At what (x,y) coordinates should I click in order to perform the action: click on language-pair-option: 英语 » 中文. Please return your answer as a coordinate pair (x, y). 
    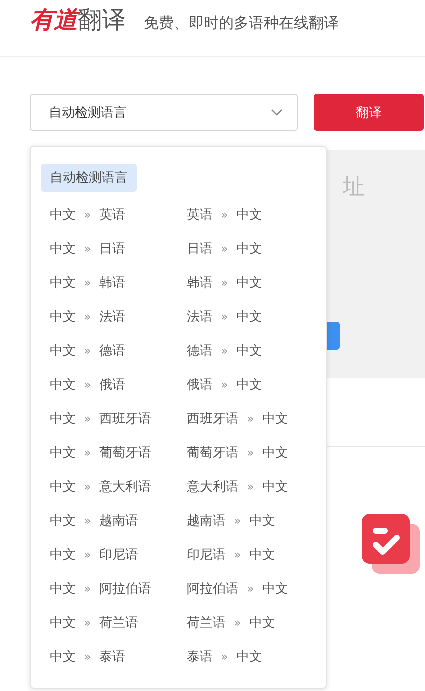
    Looking at the image, I should click on (246, 215).